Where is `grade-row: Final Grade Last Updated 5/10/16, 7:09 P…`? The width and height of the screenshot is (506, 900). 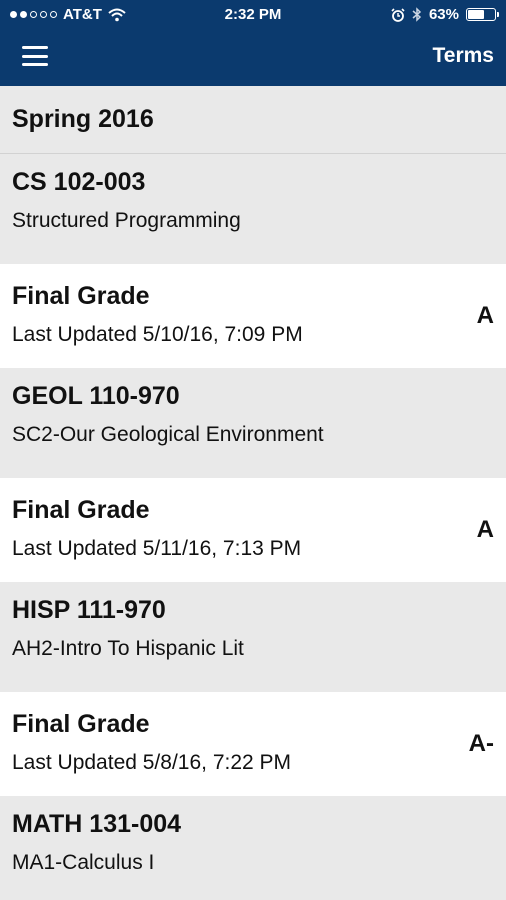 grade-row: Final Grade Last Updated 5/10/16, 7:09 P… is located at coordinates (253, 316).